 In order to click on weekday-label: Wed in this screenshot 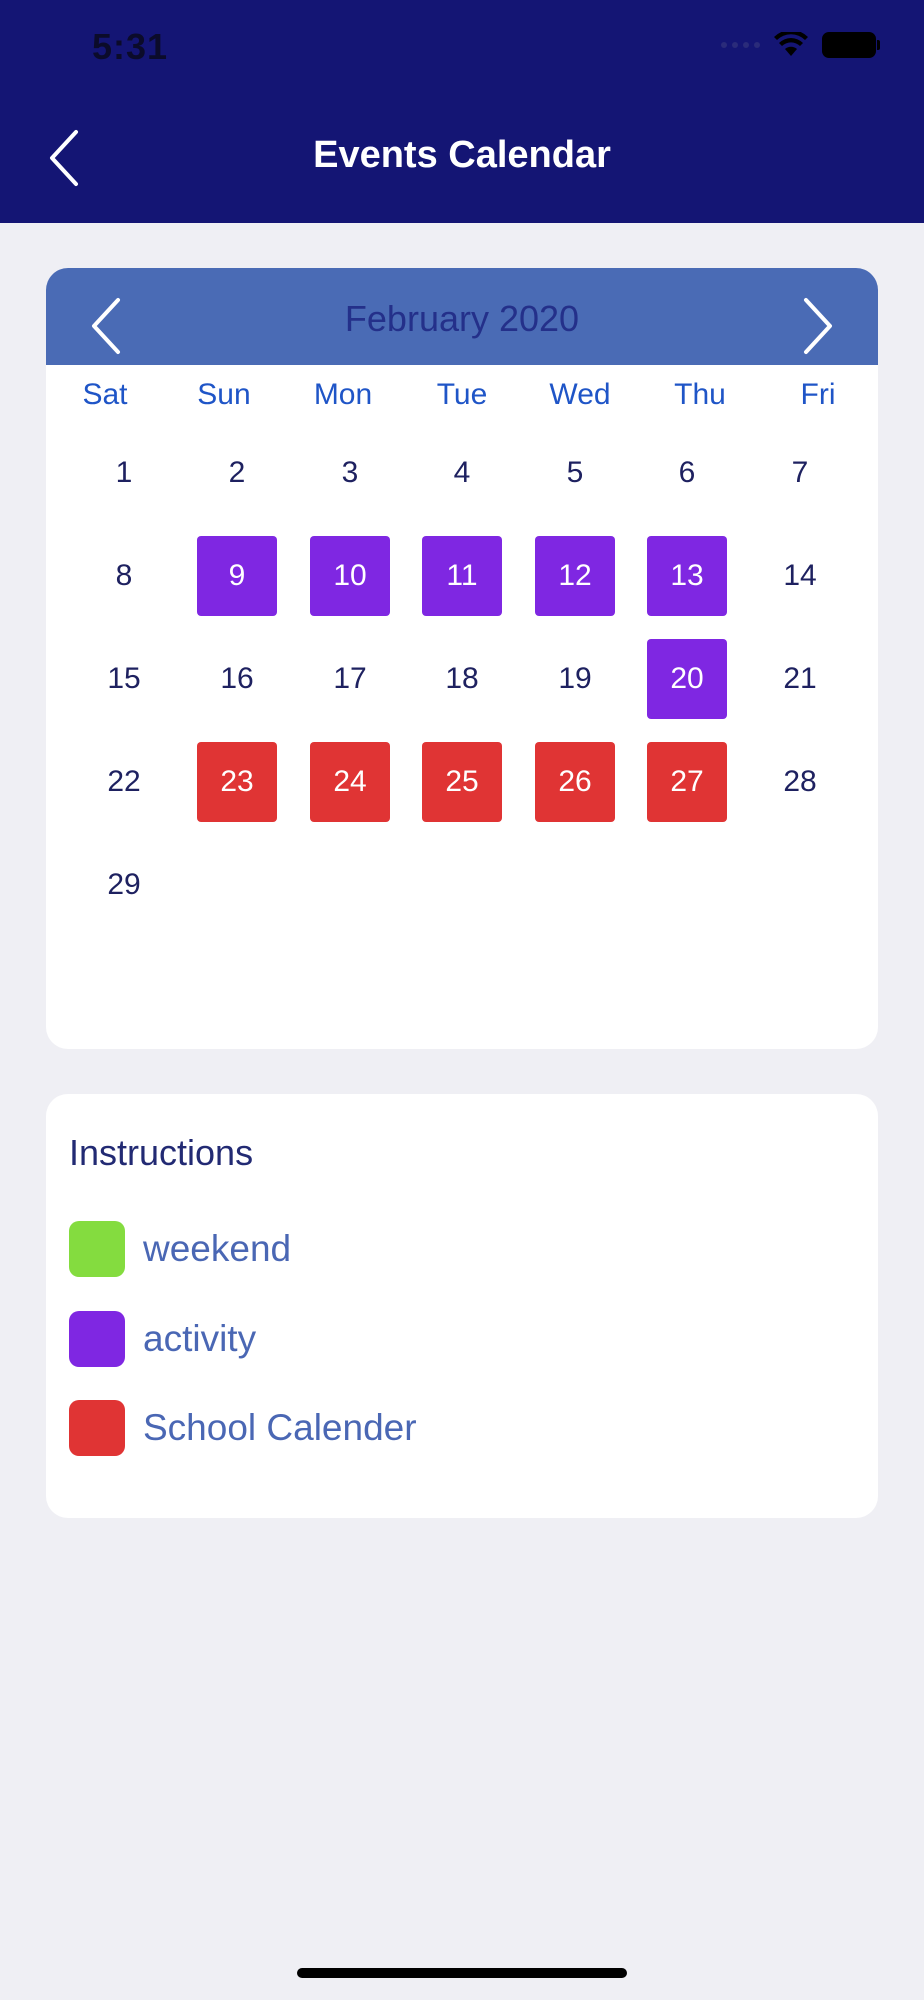, I will do `click(580, 394)`.